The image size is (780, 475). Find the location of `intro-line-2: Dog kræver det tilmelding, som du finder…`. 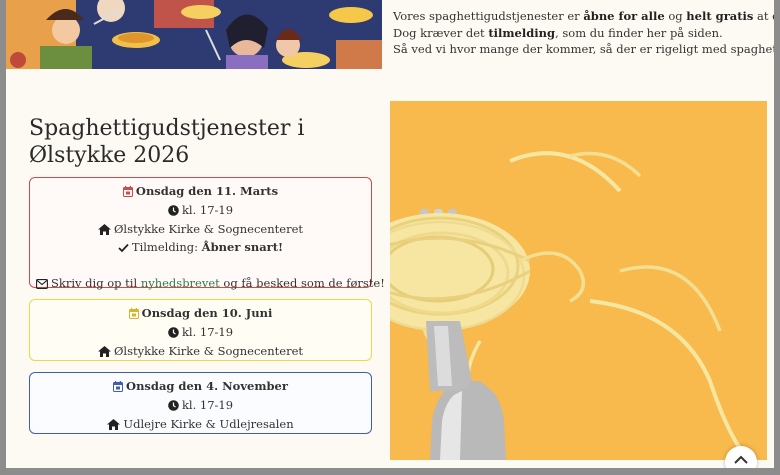

intro-line-2: Dog kræver det tilmelding, som du finder… is located at coordinates (583, 33).